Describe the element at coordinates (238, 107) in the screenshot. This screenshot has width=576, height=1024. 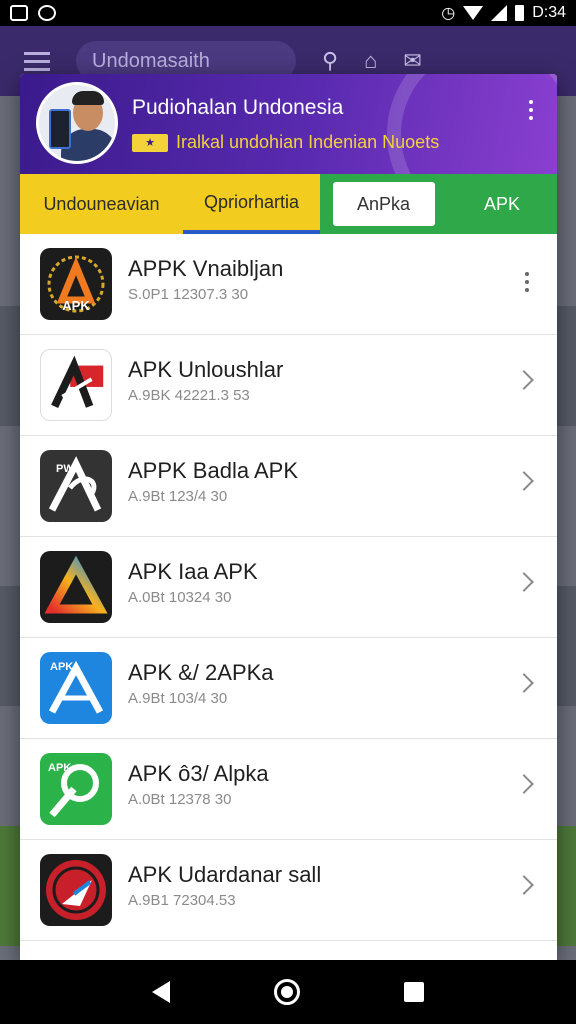
I see `dialog-title: Pudiohalan Undonesia` at that location.